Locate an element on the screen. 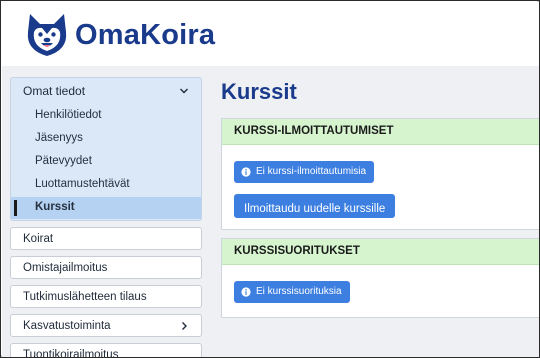 This screenshot has height=358, width=540. badge-text: Ei kurssi-ilmoittautumisia is located at coordinates (311, 171).